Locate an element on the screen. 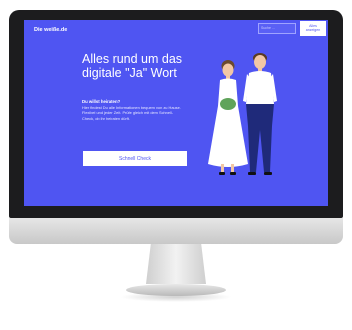 The height and width of the screenshot is (330, 352). wedding-couple-illustration is located at coordinates (242, 114).